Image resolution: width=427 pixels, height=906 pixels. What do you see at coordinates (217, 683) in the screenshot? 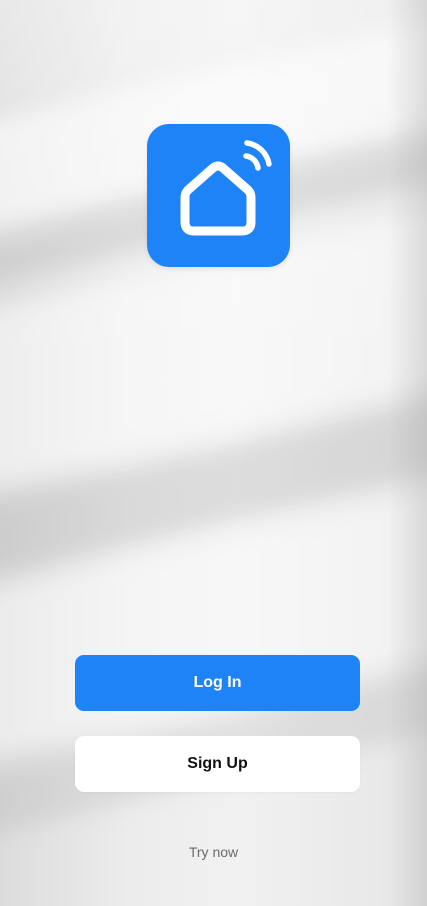
I see `login-button: Log In` at bounding box center [217, 683].